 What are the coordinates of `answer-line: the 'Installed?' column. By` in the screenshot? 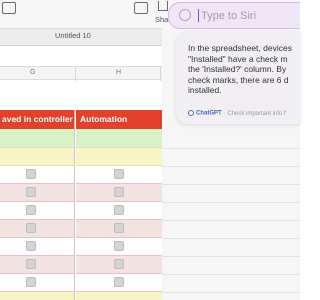 It's located at (237, 69).